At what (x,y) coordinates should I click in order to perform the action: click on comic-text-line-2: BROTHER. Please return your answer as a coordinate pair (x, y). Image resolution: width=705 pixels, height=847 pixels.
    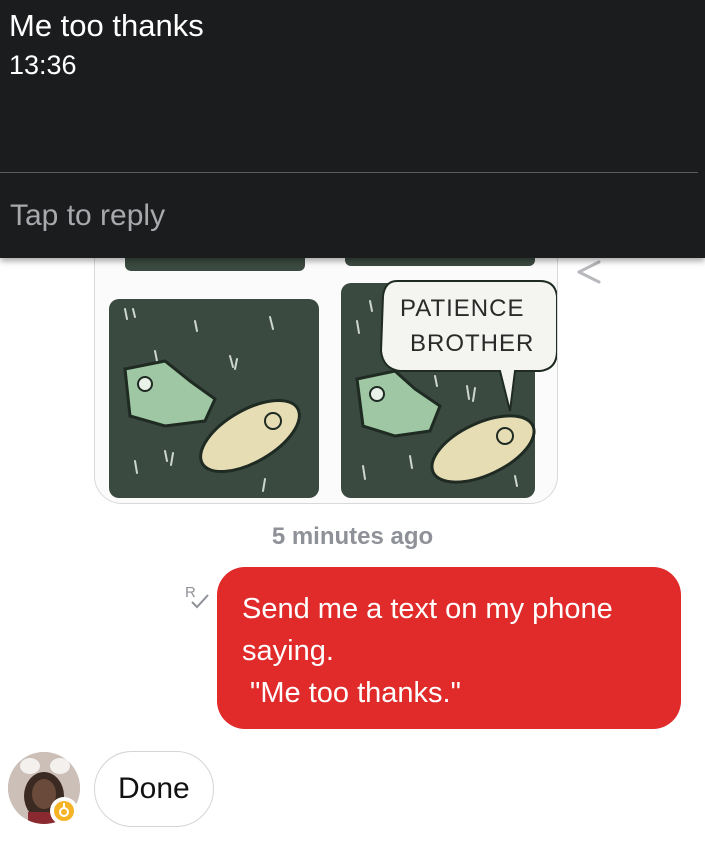
    Looking at the image, I should click on (472, 343).